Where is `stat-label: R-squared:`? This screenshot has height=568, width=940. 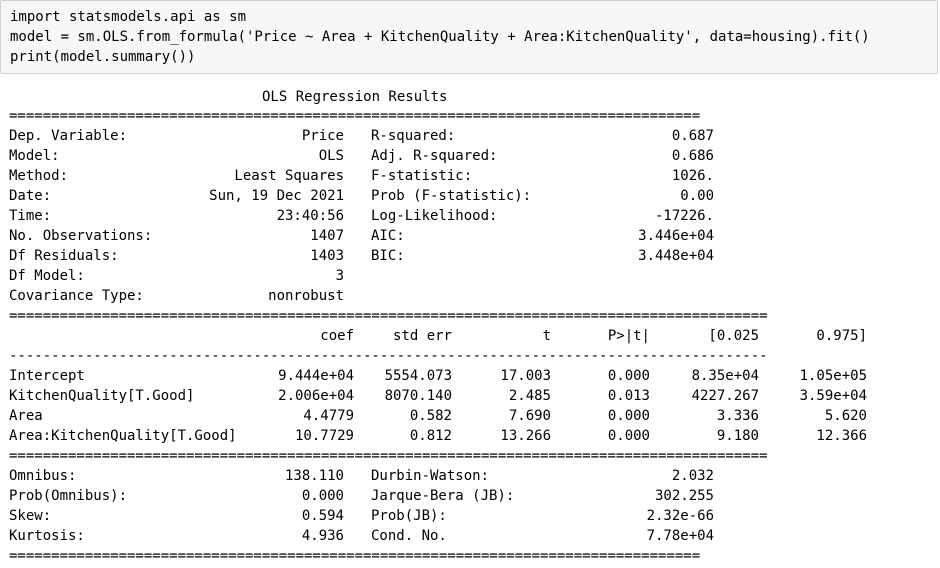 stat-label: R-squared: is located at coordinates (413, 136).